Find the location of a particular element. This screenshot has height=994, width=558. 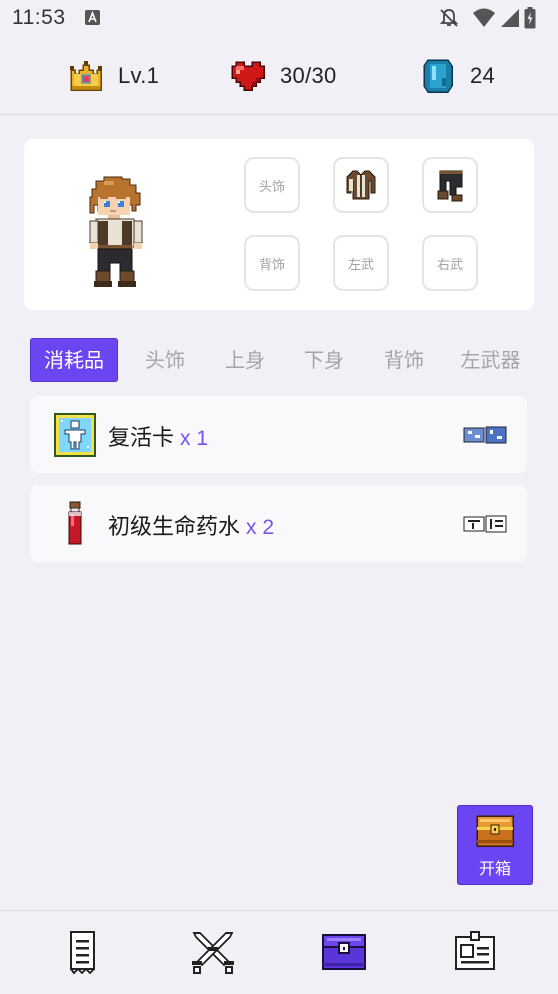

bell-off-icon is located at coordinates (449, 18).